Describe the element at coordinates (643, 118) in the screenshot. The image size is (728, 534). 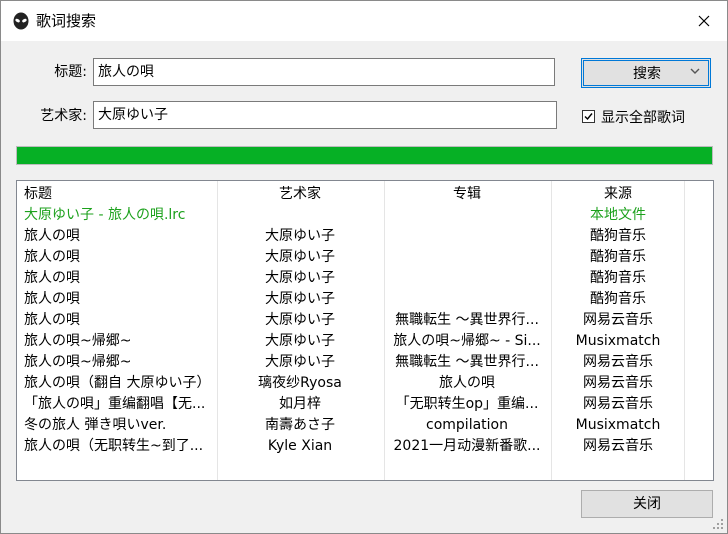
I see `show-all-lyrics-label: 显示全部歌词` at that location.